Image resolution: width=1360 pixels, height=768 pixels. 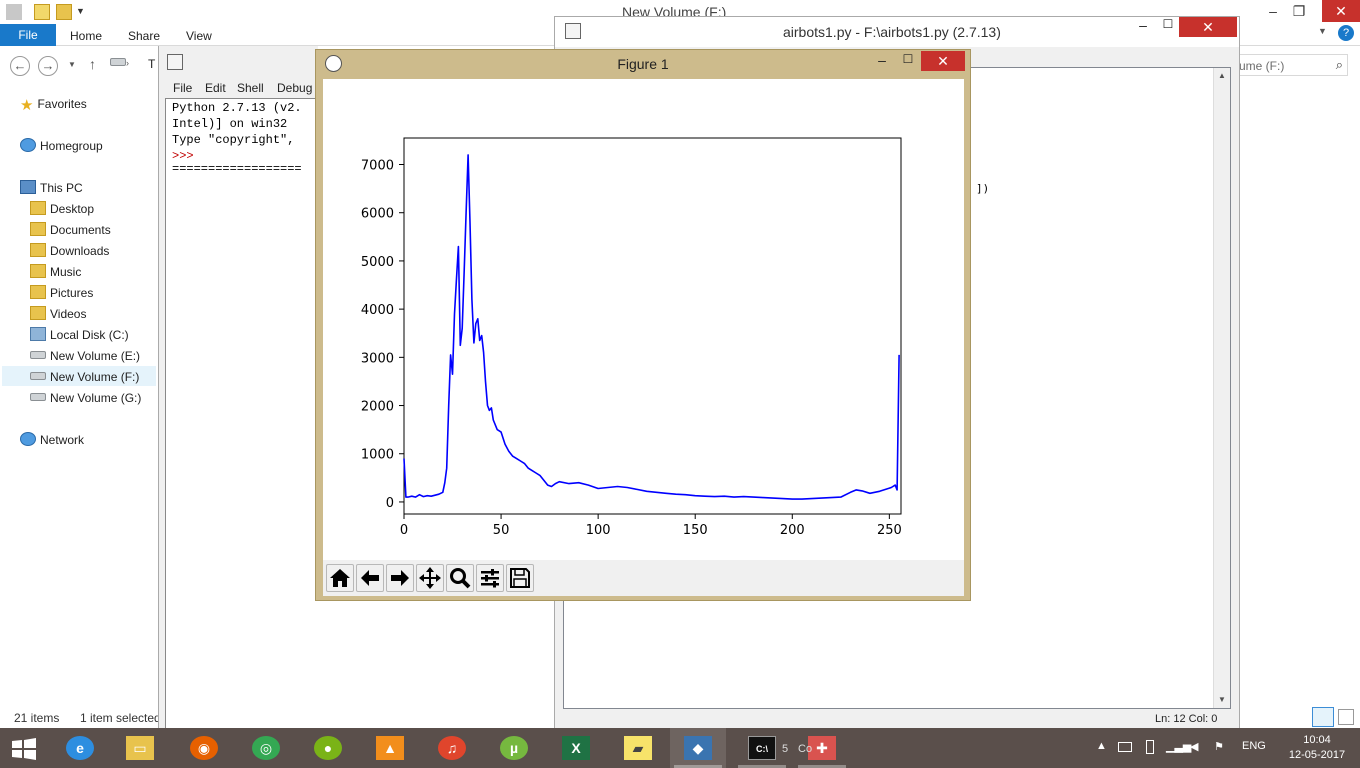 I want to click on explorer-close-button: ✕, so click(x=1341, y=11).